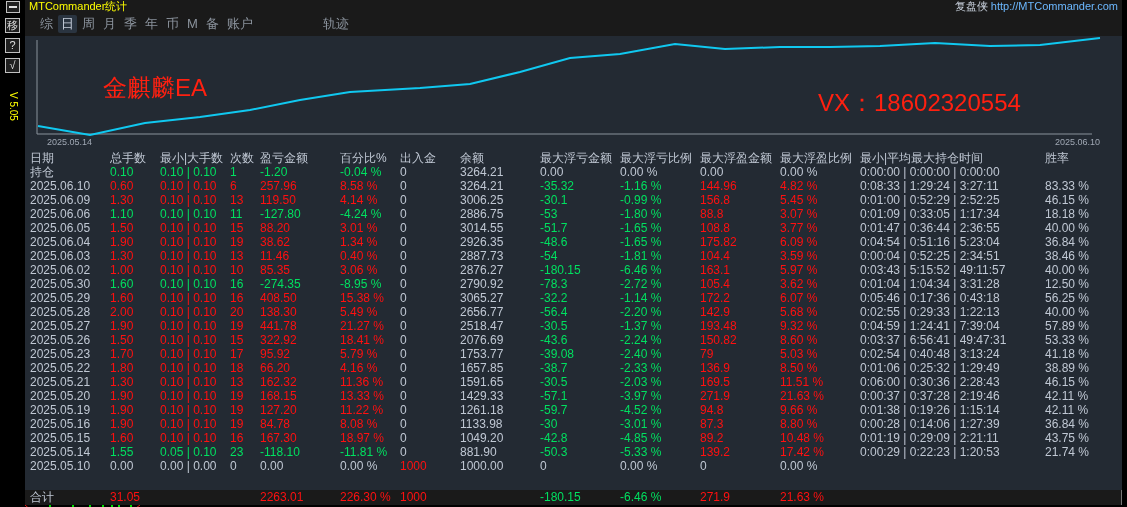 The height and width of the screenshot is (507, 1127). Describe the element at coordinates (276, 242) in the screenshot. I see `table-cell-text: 38.62` at that location.